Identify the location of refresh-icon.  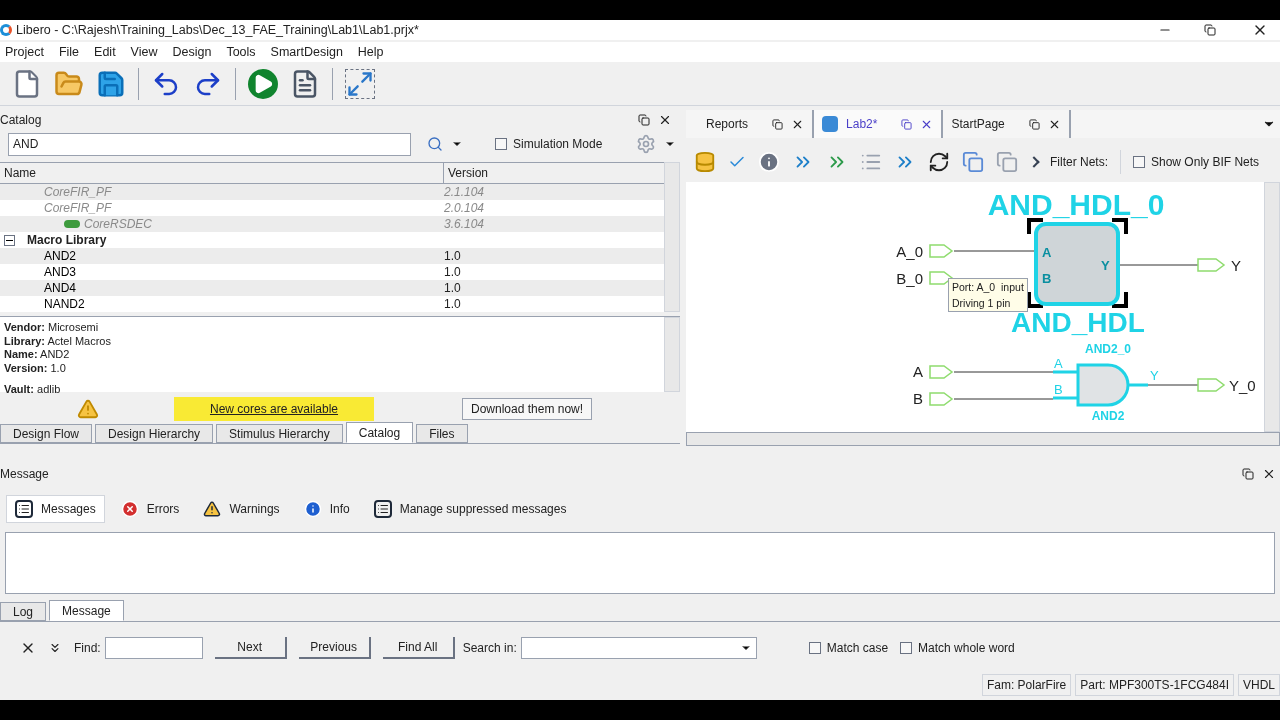
(939, 162).